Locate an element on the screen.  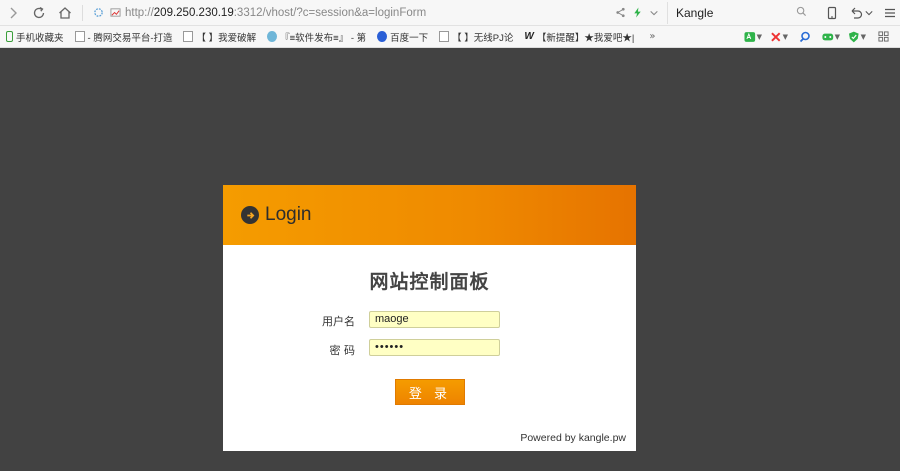
extension-grid is located at coordinates (883, 37).